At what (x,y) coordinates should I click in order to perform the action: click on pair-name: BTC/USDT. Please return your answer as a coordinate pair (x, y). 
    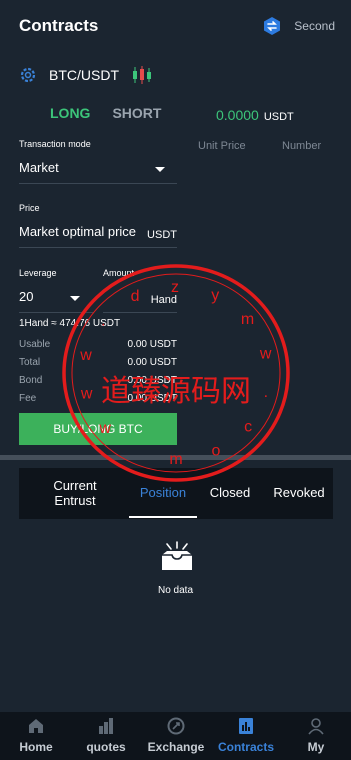
    Looking at the image, I should click on (84, 75).